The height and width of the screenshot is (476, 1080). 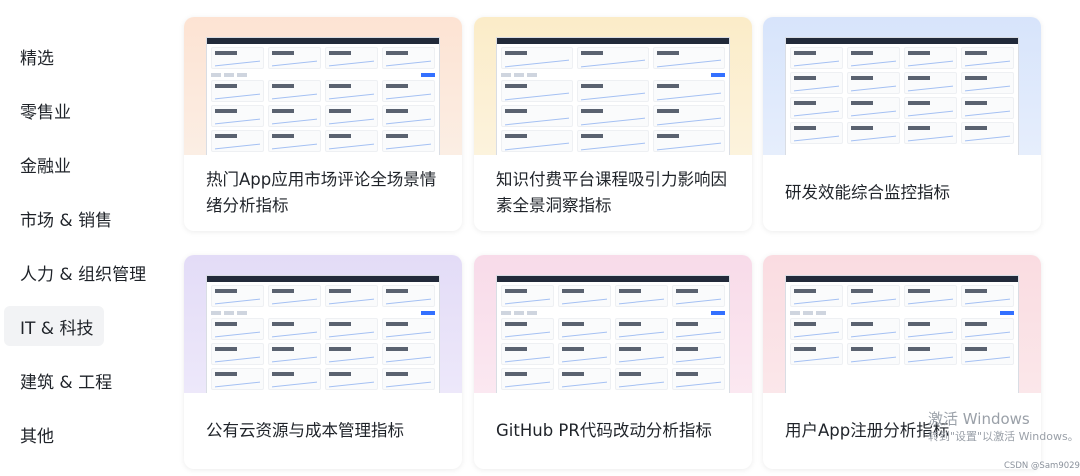 What do you see at coordinates (54, 164) in the screenshot?
I see `sidebar-item-finance: 金融业` at bounding box center [54, 164].